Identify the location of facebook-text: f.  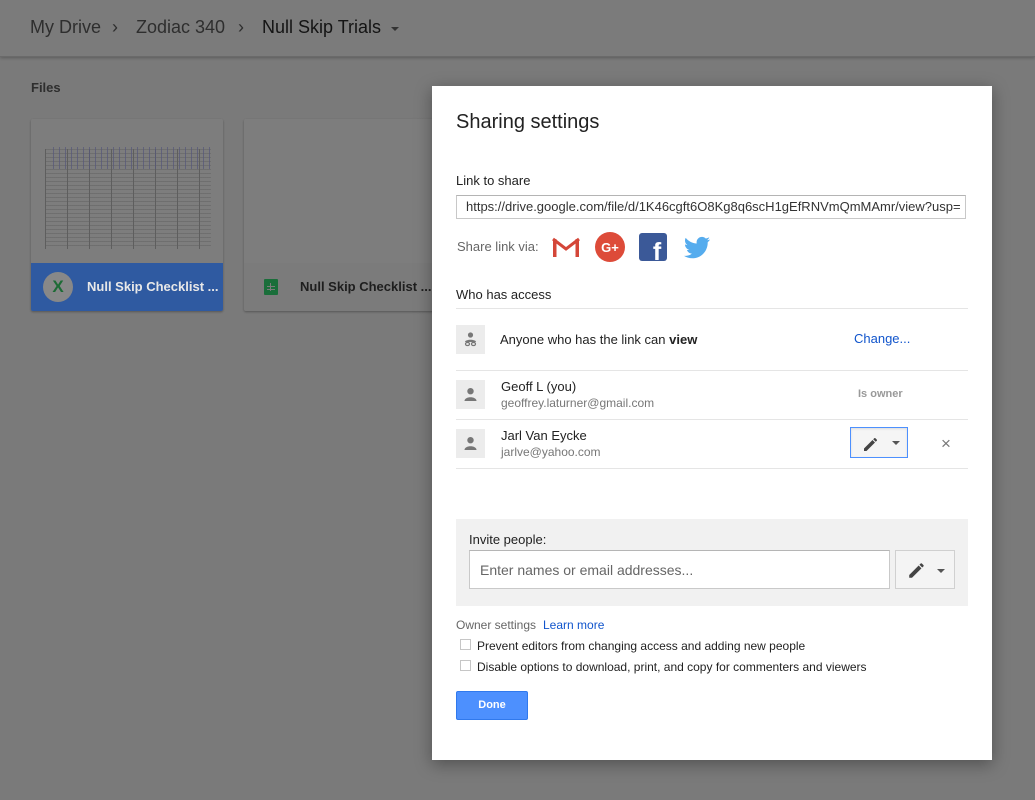
(657, 250).